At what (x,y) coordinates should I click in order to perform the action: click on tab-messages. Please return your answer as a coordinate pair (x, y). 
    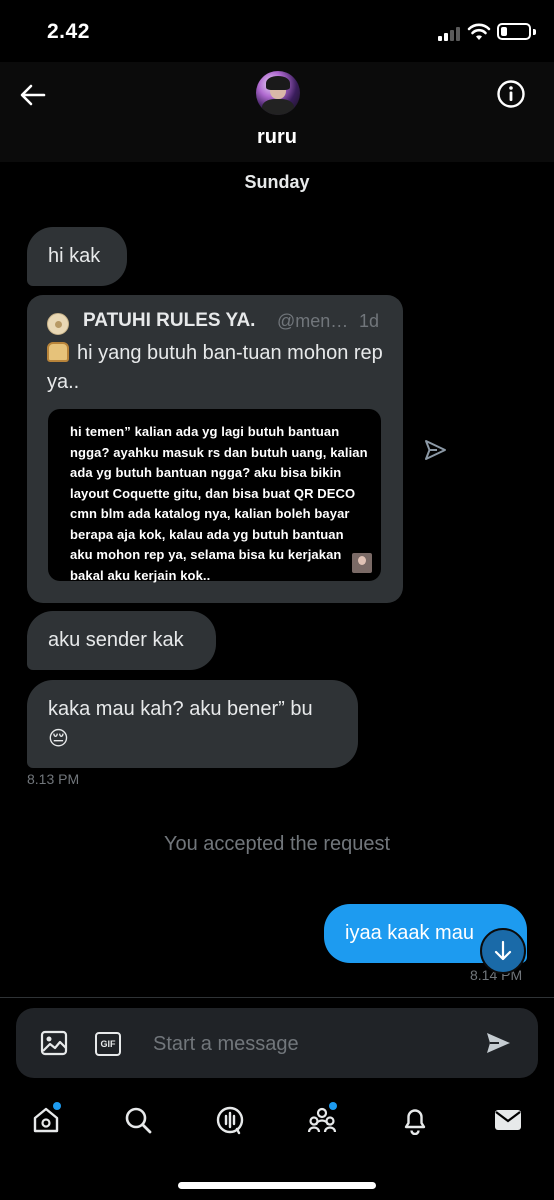
    Looking at the image, I should click on (508, 1120).